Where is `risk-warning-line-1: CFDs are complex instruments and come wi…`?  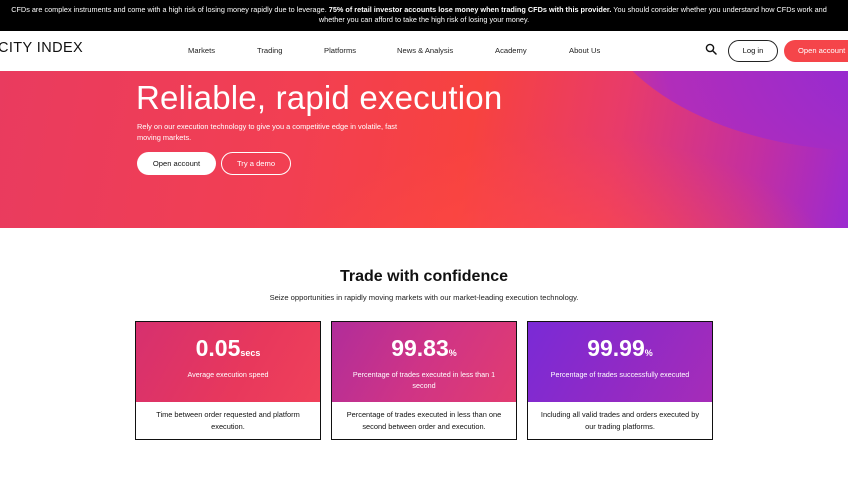 risk-warning-line-1: CFDs are complex instruments and come wi… is located at coordinates (419, 9).